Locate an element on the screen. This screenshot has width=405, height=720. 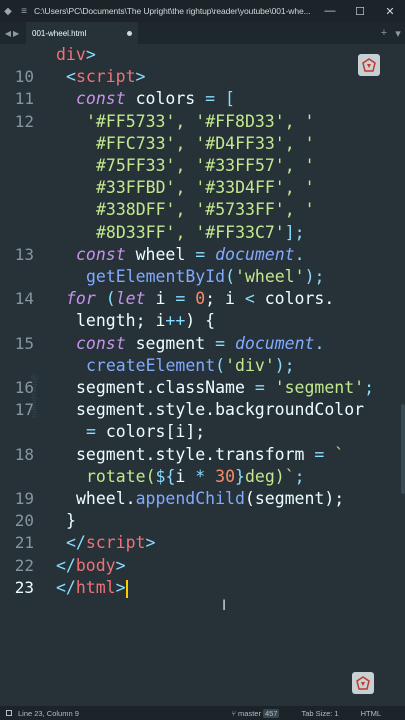
code-token: const is located at coordinates (106, 98).